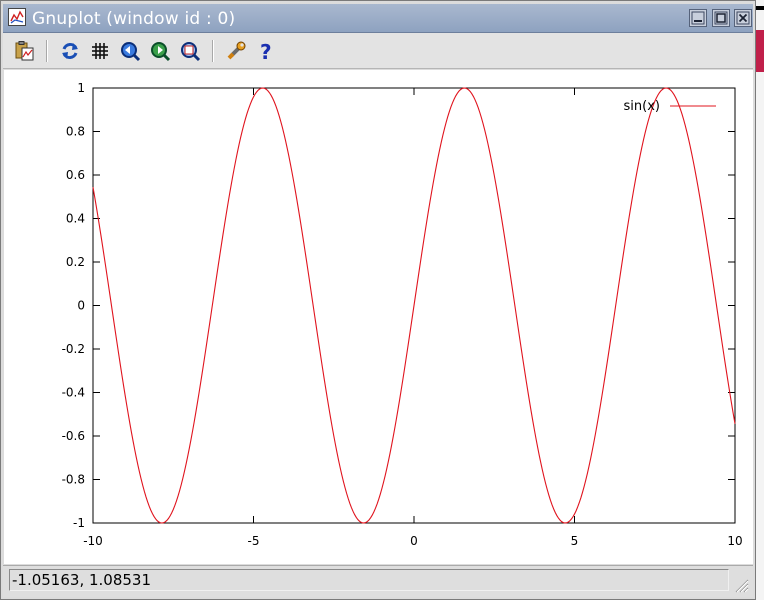  I want to click on x-tick-label: 0, so click(414, 541).